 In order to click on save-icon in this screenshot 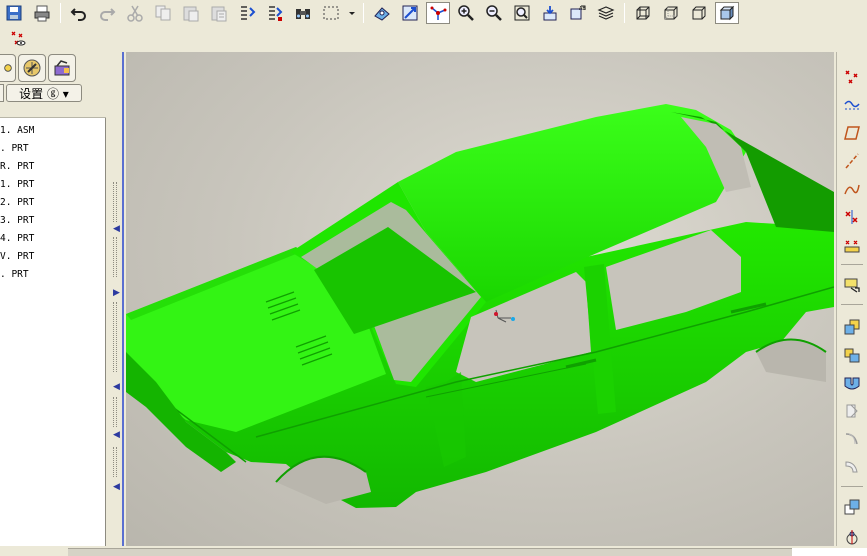, I will do `click(14, 13)`.